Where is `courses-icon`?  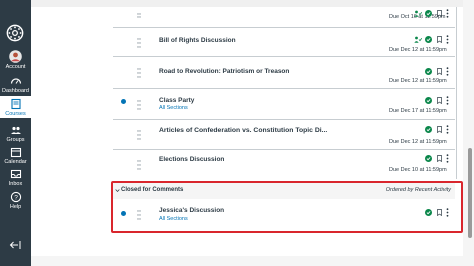
courses-icon is located at coordinates (15, 104).